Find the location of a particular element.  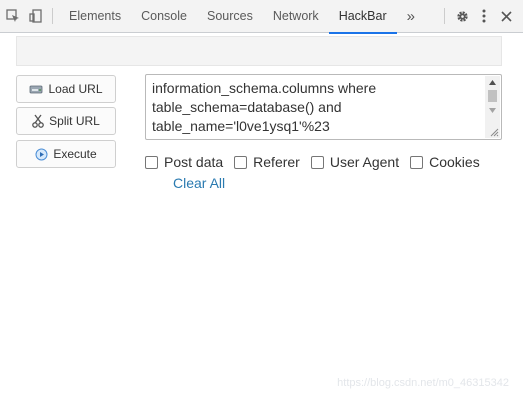

drive-icon is located at coordinates (36, 89).